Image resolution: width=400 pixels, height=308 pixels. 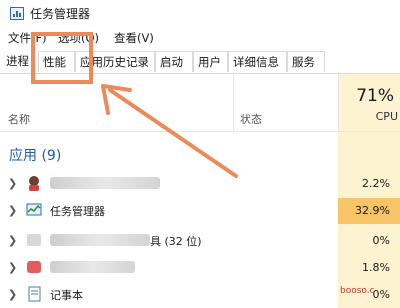 What do you see at coordinates (357, 291) in the screenshot?
I see `watermark: booso.c` at bounding box center [357, 291].